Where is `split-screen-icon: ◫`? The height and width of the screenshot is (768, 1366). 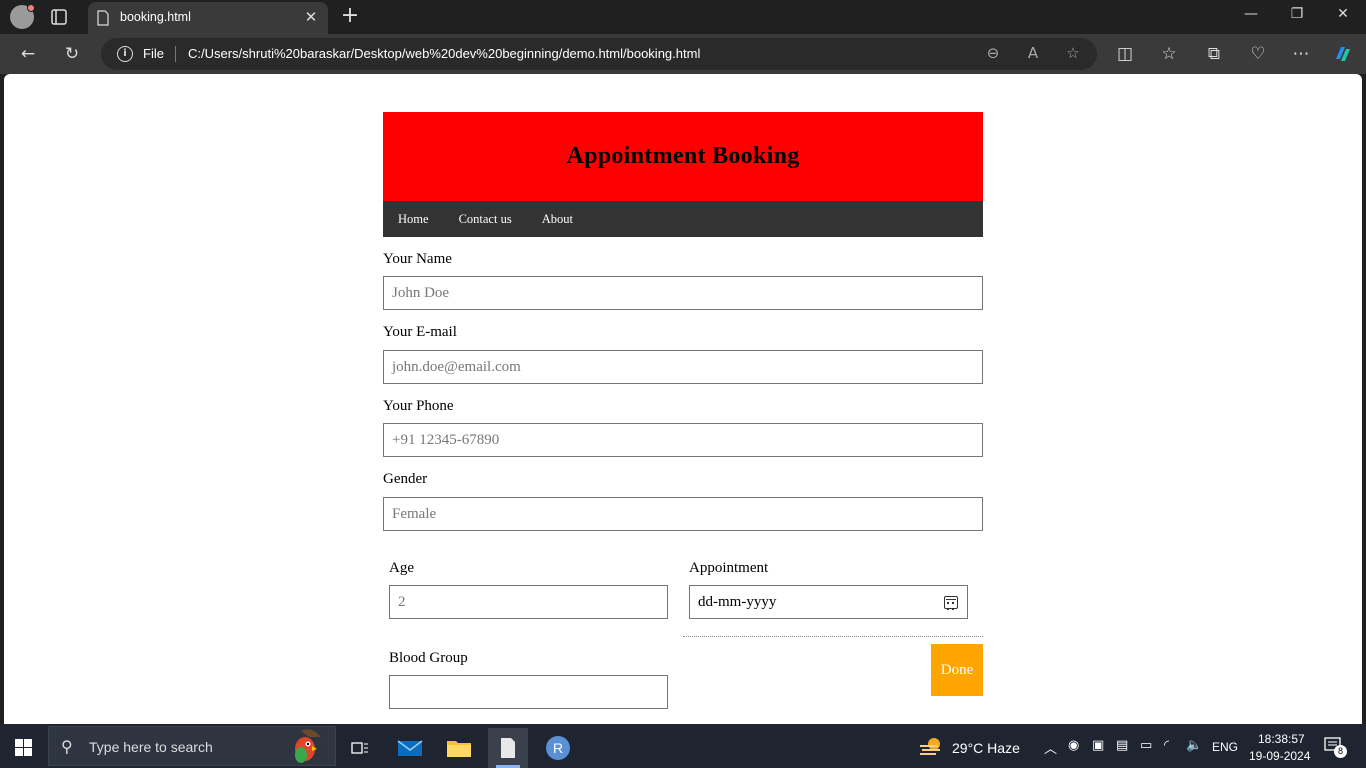
split-screen-icon: ◫ is located at coordinates (1125, 54).